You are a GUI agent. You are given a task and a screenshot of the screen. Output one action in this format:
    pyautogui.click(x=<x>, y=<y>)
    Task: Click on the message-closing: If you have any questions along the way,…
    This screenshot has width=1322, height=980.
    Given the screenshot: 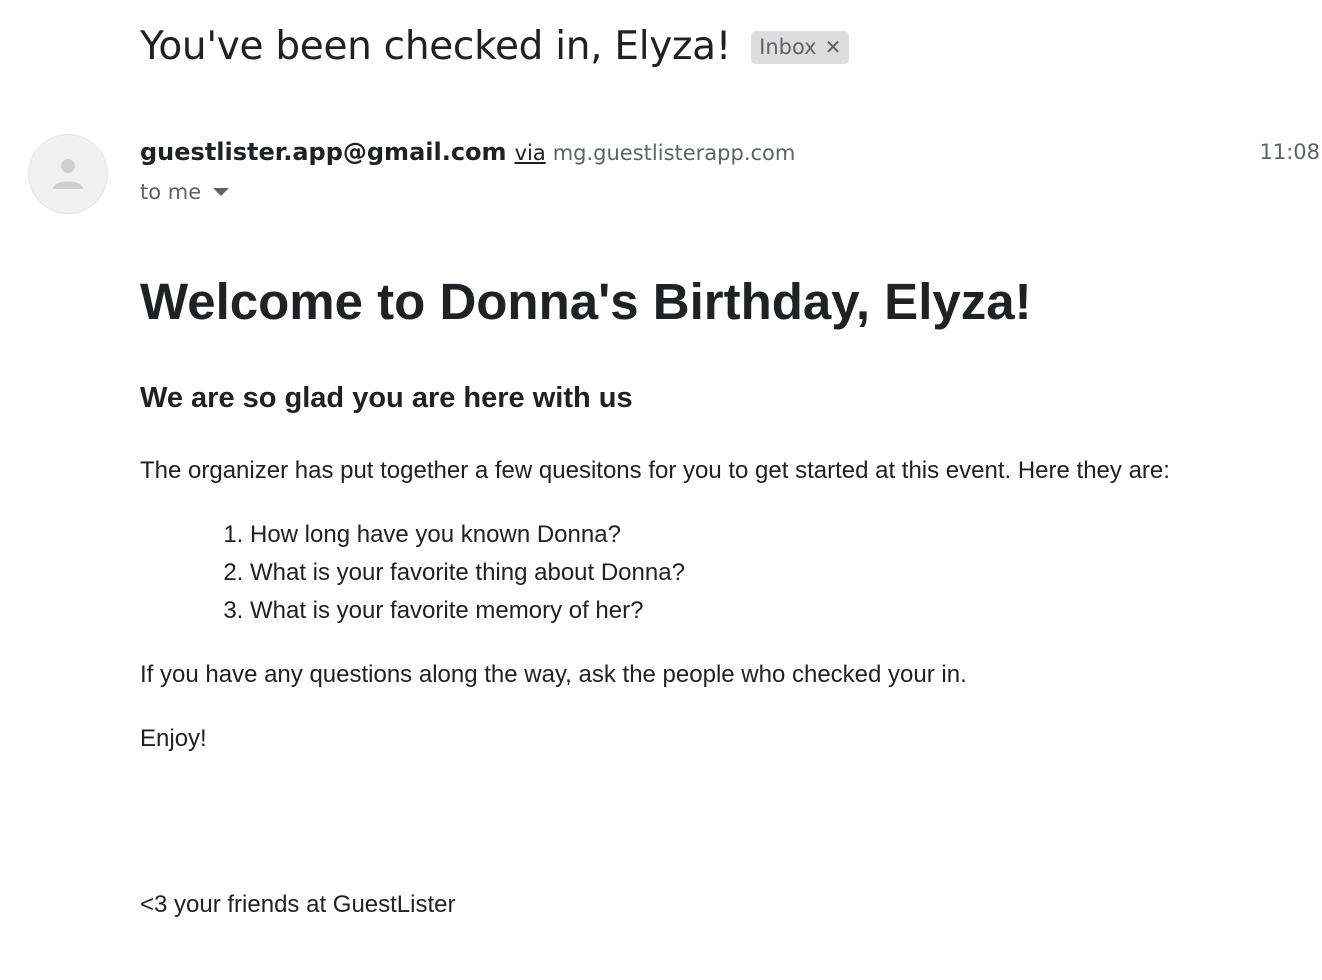 What is the action you would take?
    pyautogui.click(x=553, y=674)
    